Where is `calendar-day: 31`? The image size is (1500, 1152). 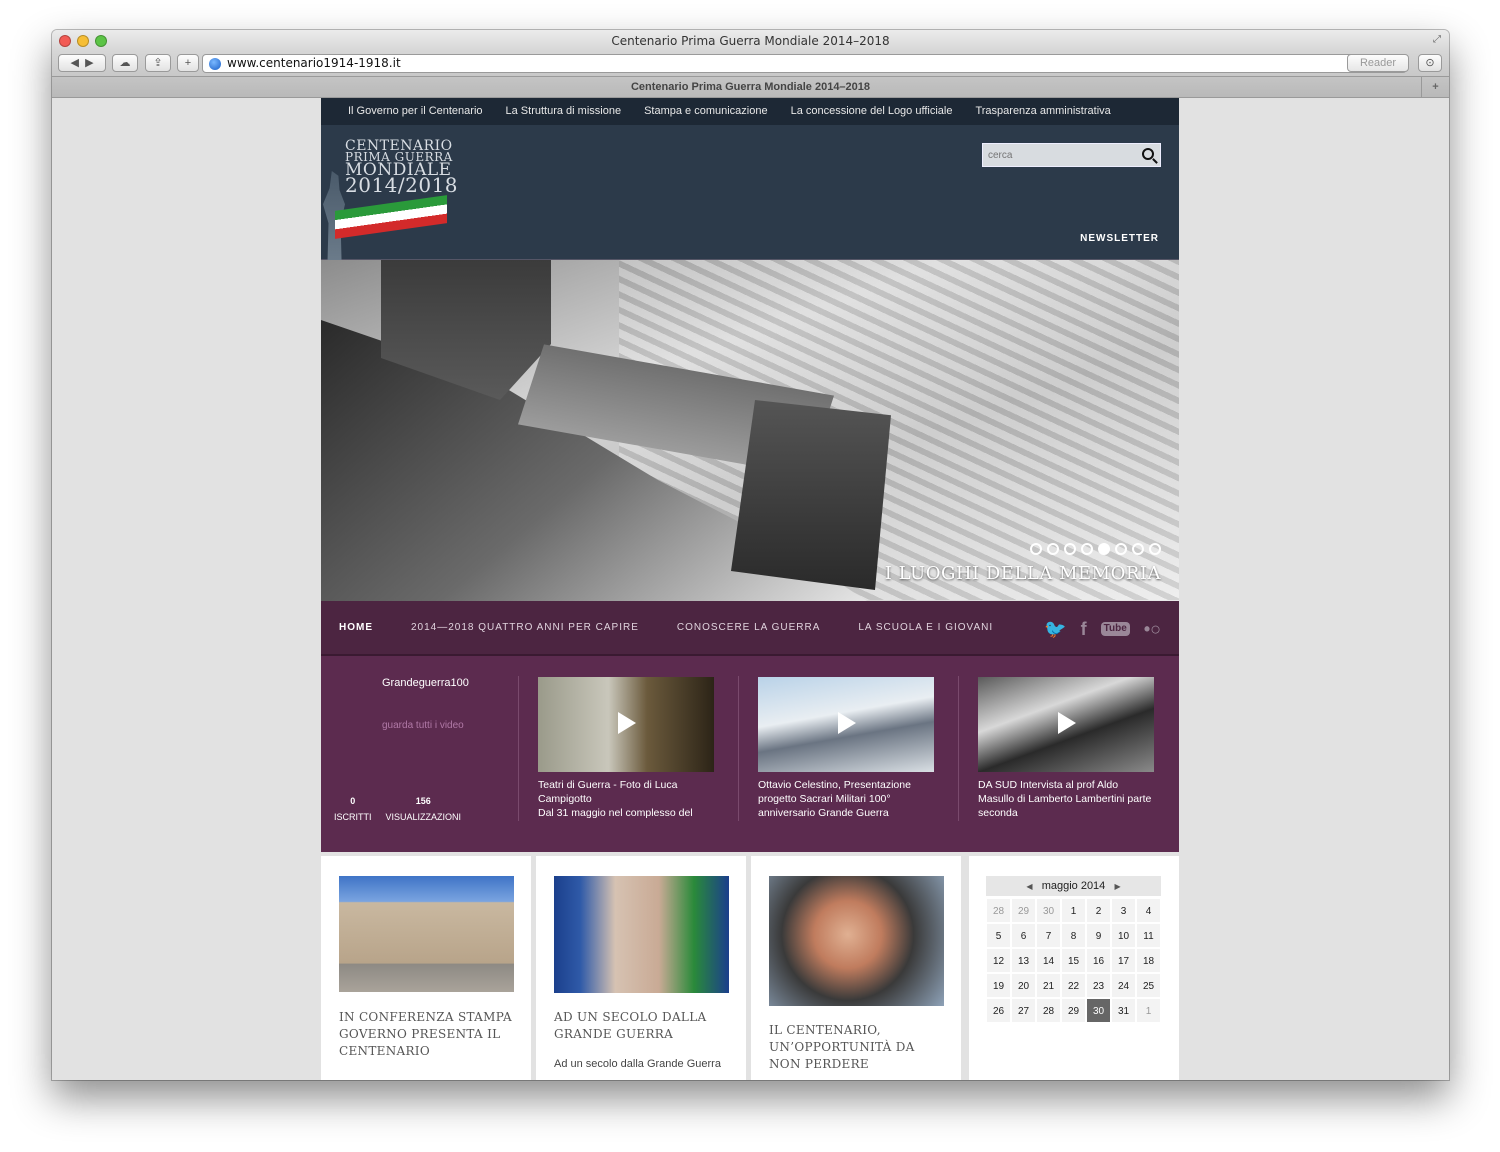
calendar-day: 31 is located at coordinates (1123, 1010).